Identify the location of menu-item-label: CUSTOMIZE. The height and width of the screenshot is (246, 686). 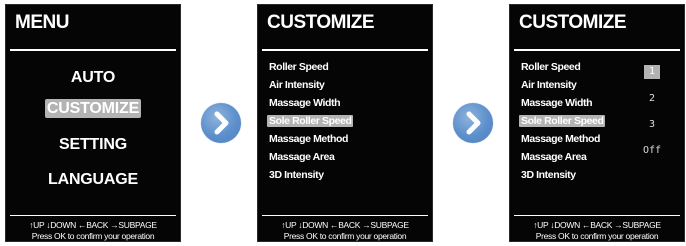
(93, 108).